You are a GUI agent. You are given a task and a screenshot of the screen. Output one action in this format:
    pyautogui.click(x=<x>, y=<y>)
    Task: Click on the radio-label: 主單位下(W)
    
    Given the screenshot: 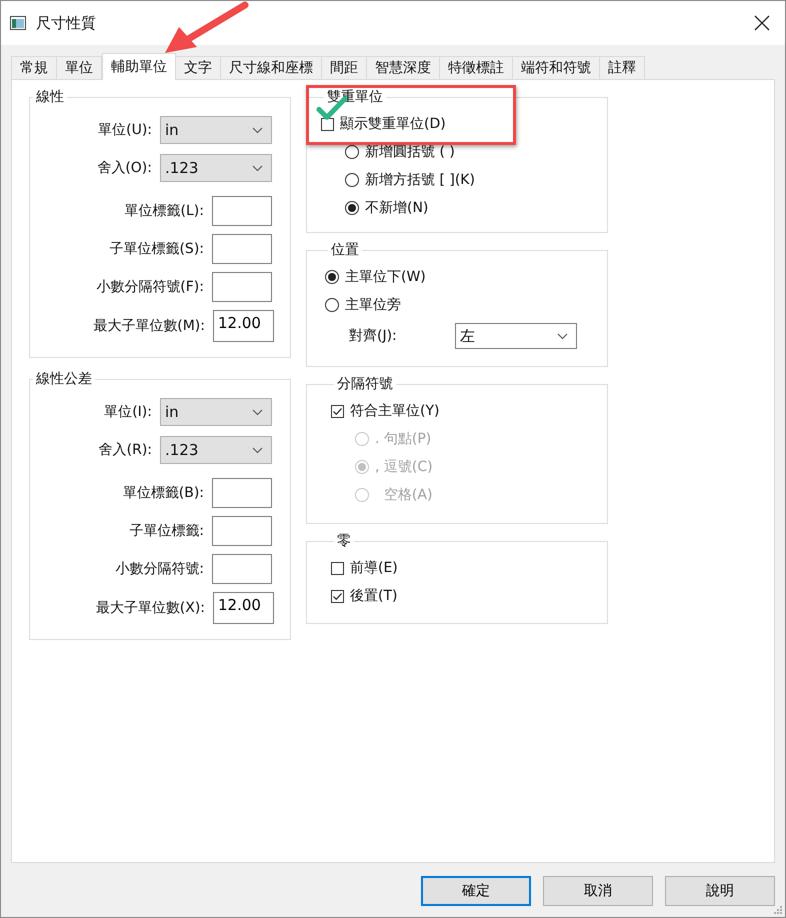 What is the action you would take?
    pyautogui.click(x=385, y=277)
    